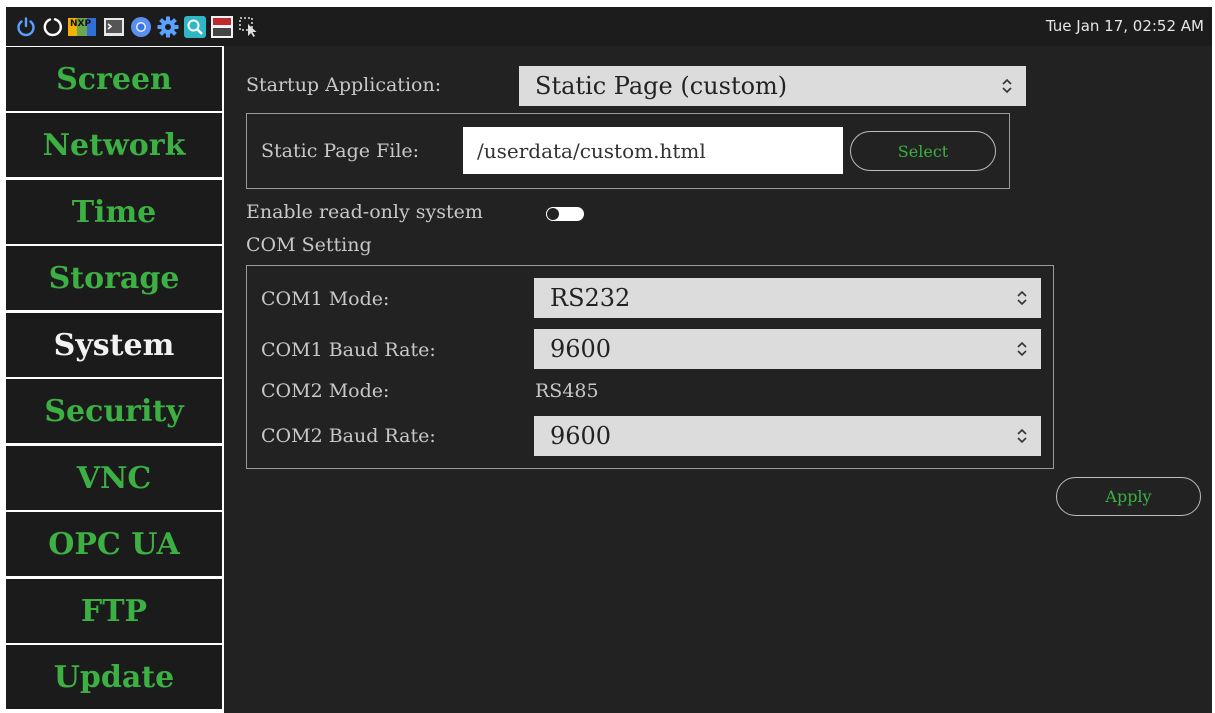  I want to click on startup-application-select: Static Page (custom), so click(772, 86).